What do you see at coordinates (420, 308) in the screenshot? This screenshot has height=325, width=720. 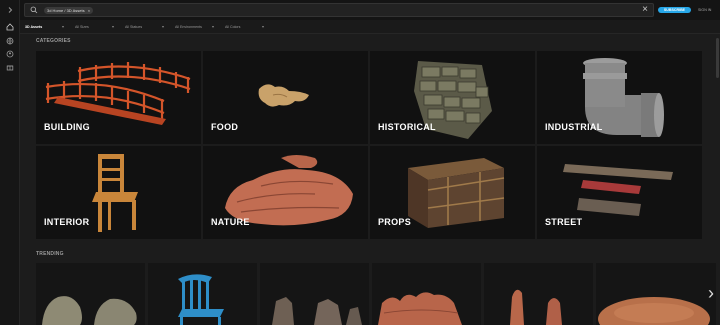 I see `hoodoos-image` at bounding box center [420, 308].